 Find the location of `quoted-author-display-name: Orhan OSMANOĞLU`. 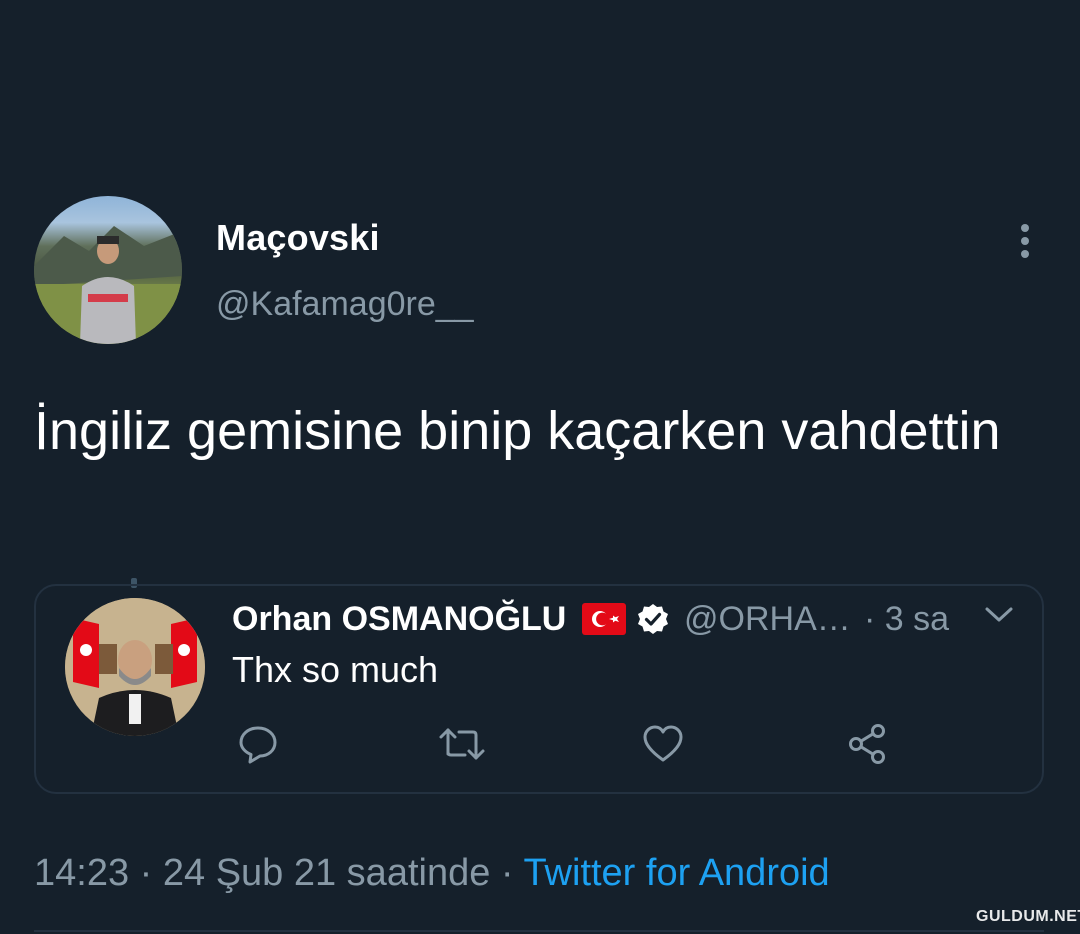

quoted-author-display-name: Orhan OSMANOĞLU is located at coordinates (399, 619).